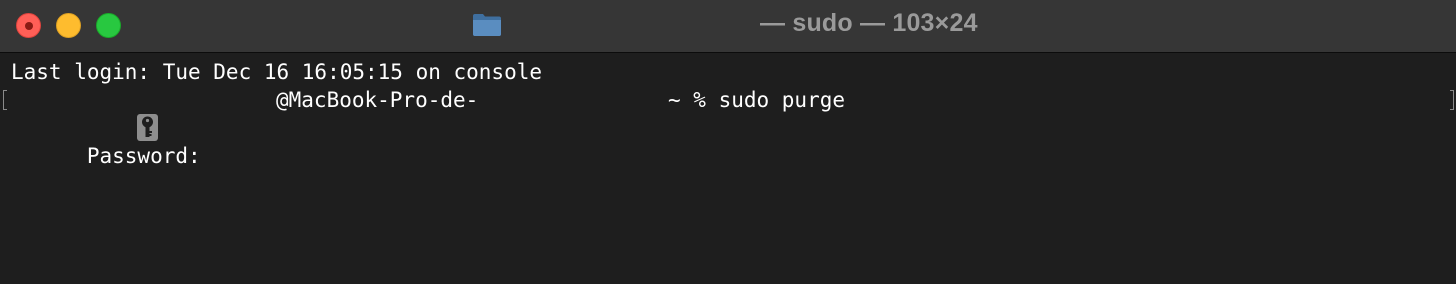 This screenshot has height=284, width=1456. I want to click on close-dot-icon, so click(28, 25).